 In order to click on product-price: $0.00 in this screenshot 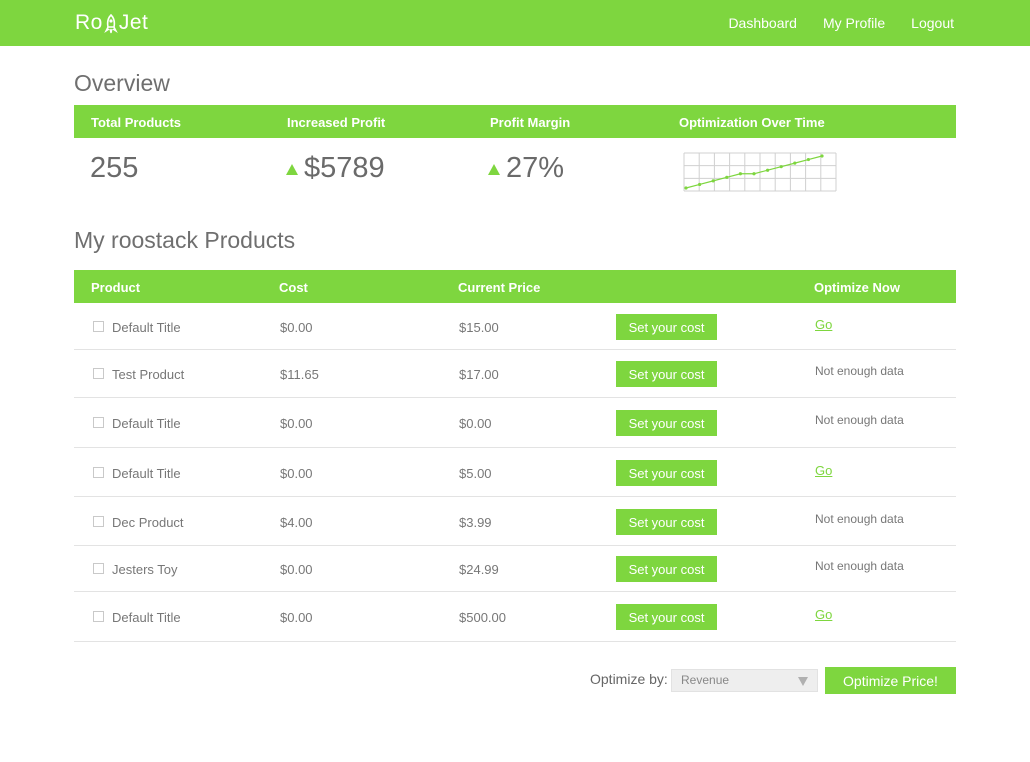, I will do `click(475, 423)`.